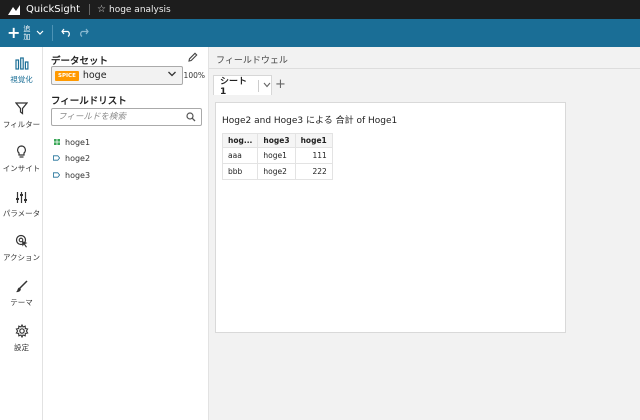 This screenshot has width=640, height=420. What do you see at coordinates (21, 213) in the screenshot?
I see `rail-label-parameters: パラメータ` at bounding box center [21, 213].